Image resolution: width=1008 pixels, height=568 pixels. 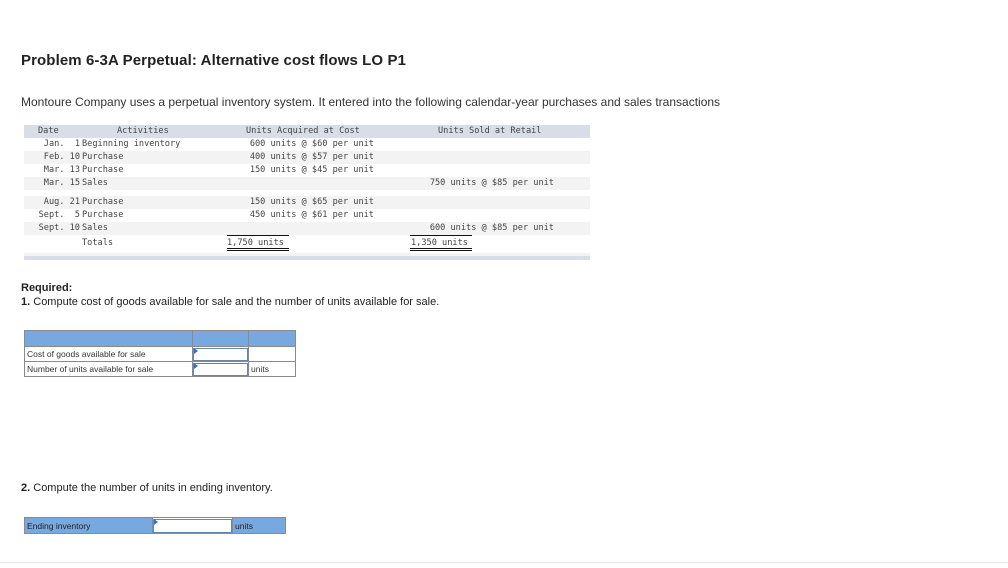 I want to click on answer-label: Number of units available for sale, so click(x=108, y=369).